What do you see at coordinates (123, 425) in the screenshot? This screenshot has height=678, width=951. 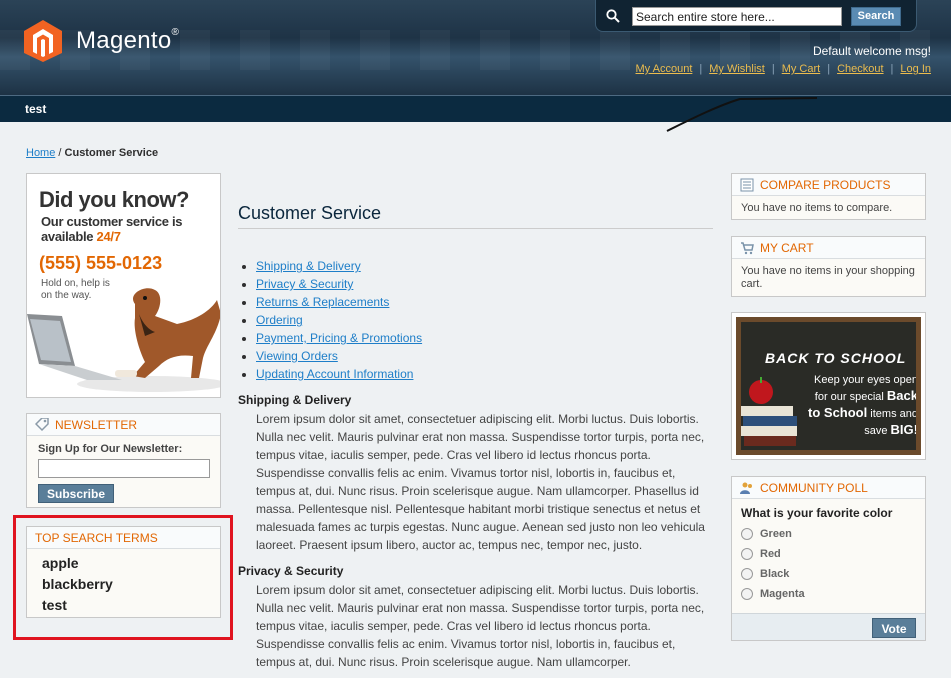 I see `newsletter-header: Newsletter` at bounding box center [123, 425].